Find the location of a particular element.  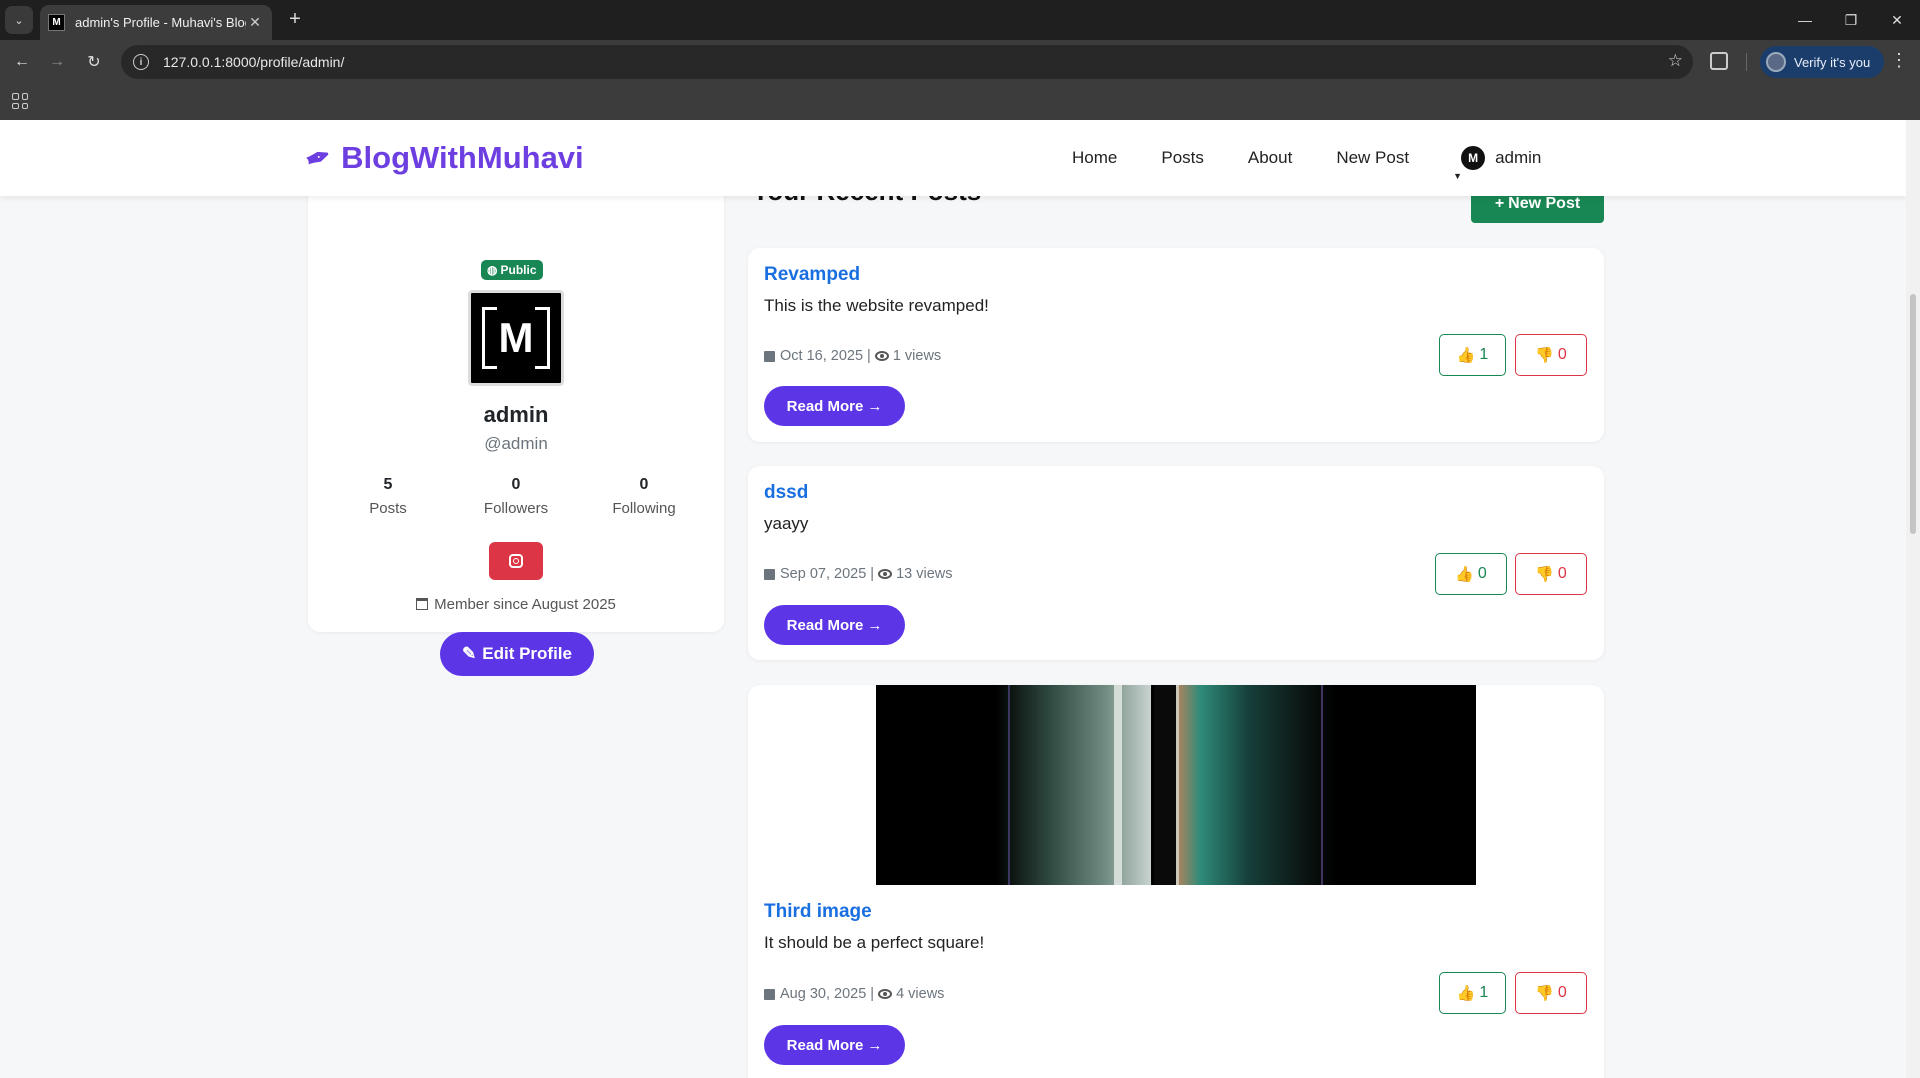

brand-logo: ✒ BlogWithMuhavi is located at coordinates (442, 158).